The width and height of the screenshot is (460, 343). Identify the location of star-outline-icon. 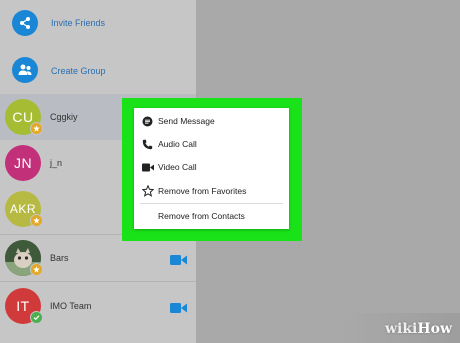
(147, 191).